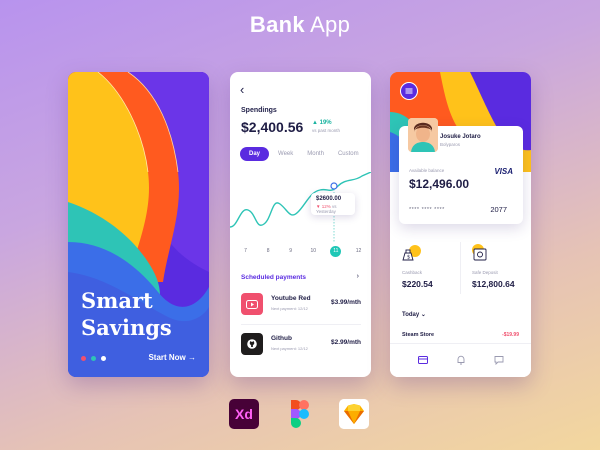 The image size is (600, 450). What do you see at coordinates (172, 357) in the screenshot?
I see `start-now-button: Start Now →` at bounding box center [172, 357].